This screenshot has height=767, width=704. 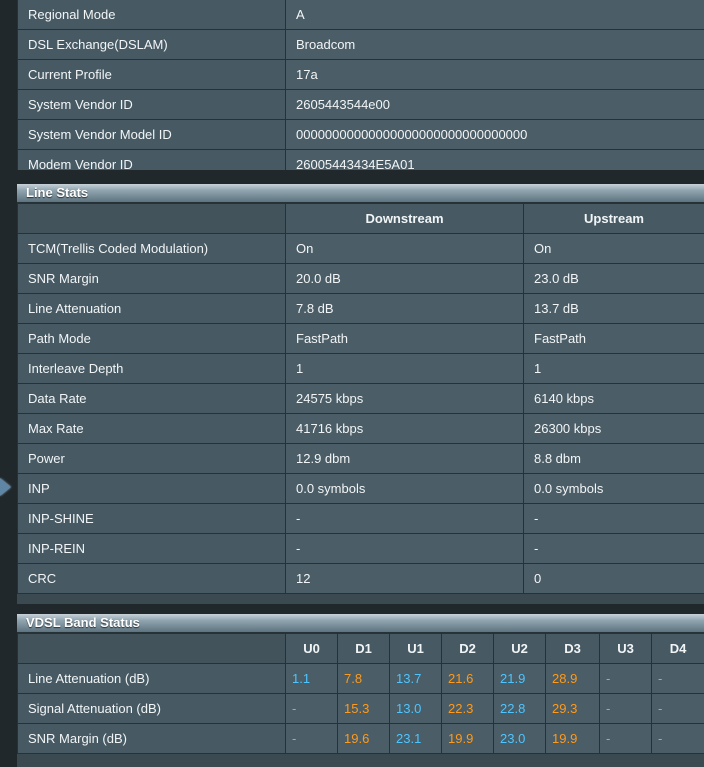 I want to click on line-stat-row: Power 12.9 dbm 8.8 dbm, so click(x=360, y=458).